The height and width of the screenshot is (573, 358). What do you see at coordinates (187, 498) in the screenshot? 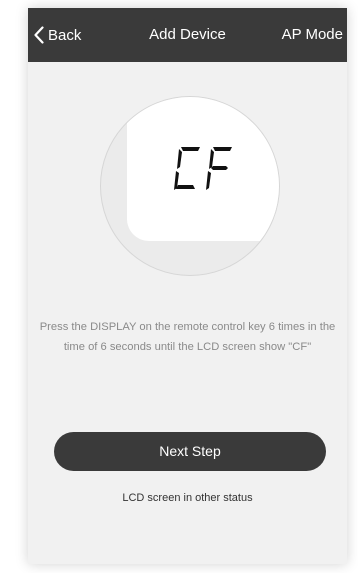
I see `other-status-link: LCD screen in other status` at bounding box center [187, 498].